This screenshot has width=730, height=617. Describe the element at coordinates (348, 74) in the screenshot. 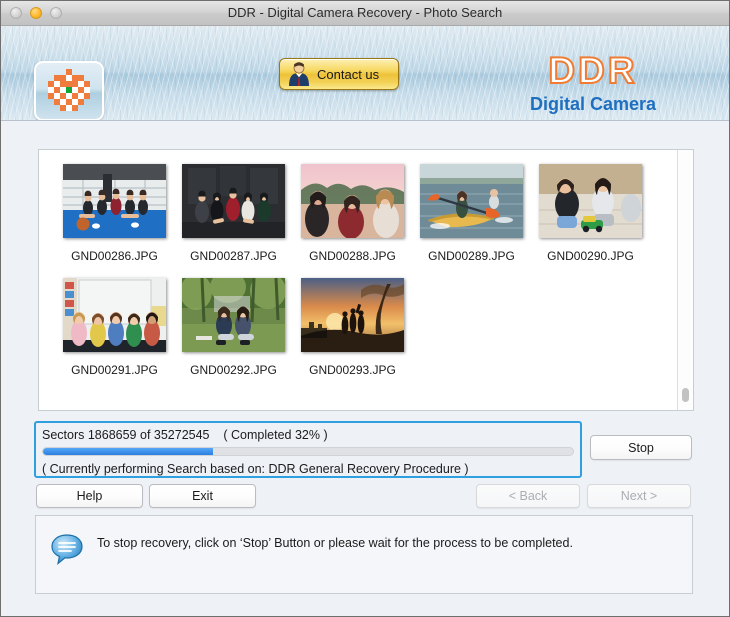

I see `contact-us-label: Contact us` at that location.